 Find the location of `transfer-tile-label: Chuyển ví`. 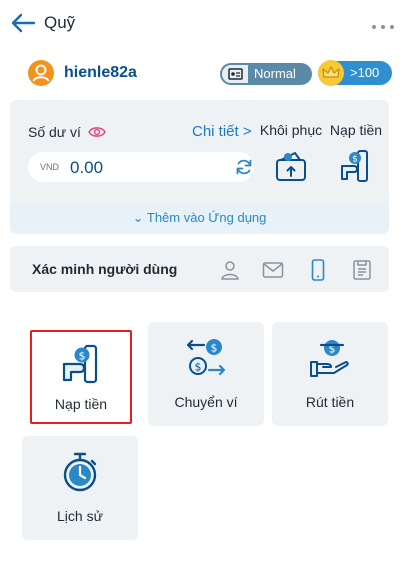

transfer-tile-label: Chuyển ví is located at coordinates (206, 402).